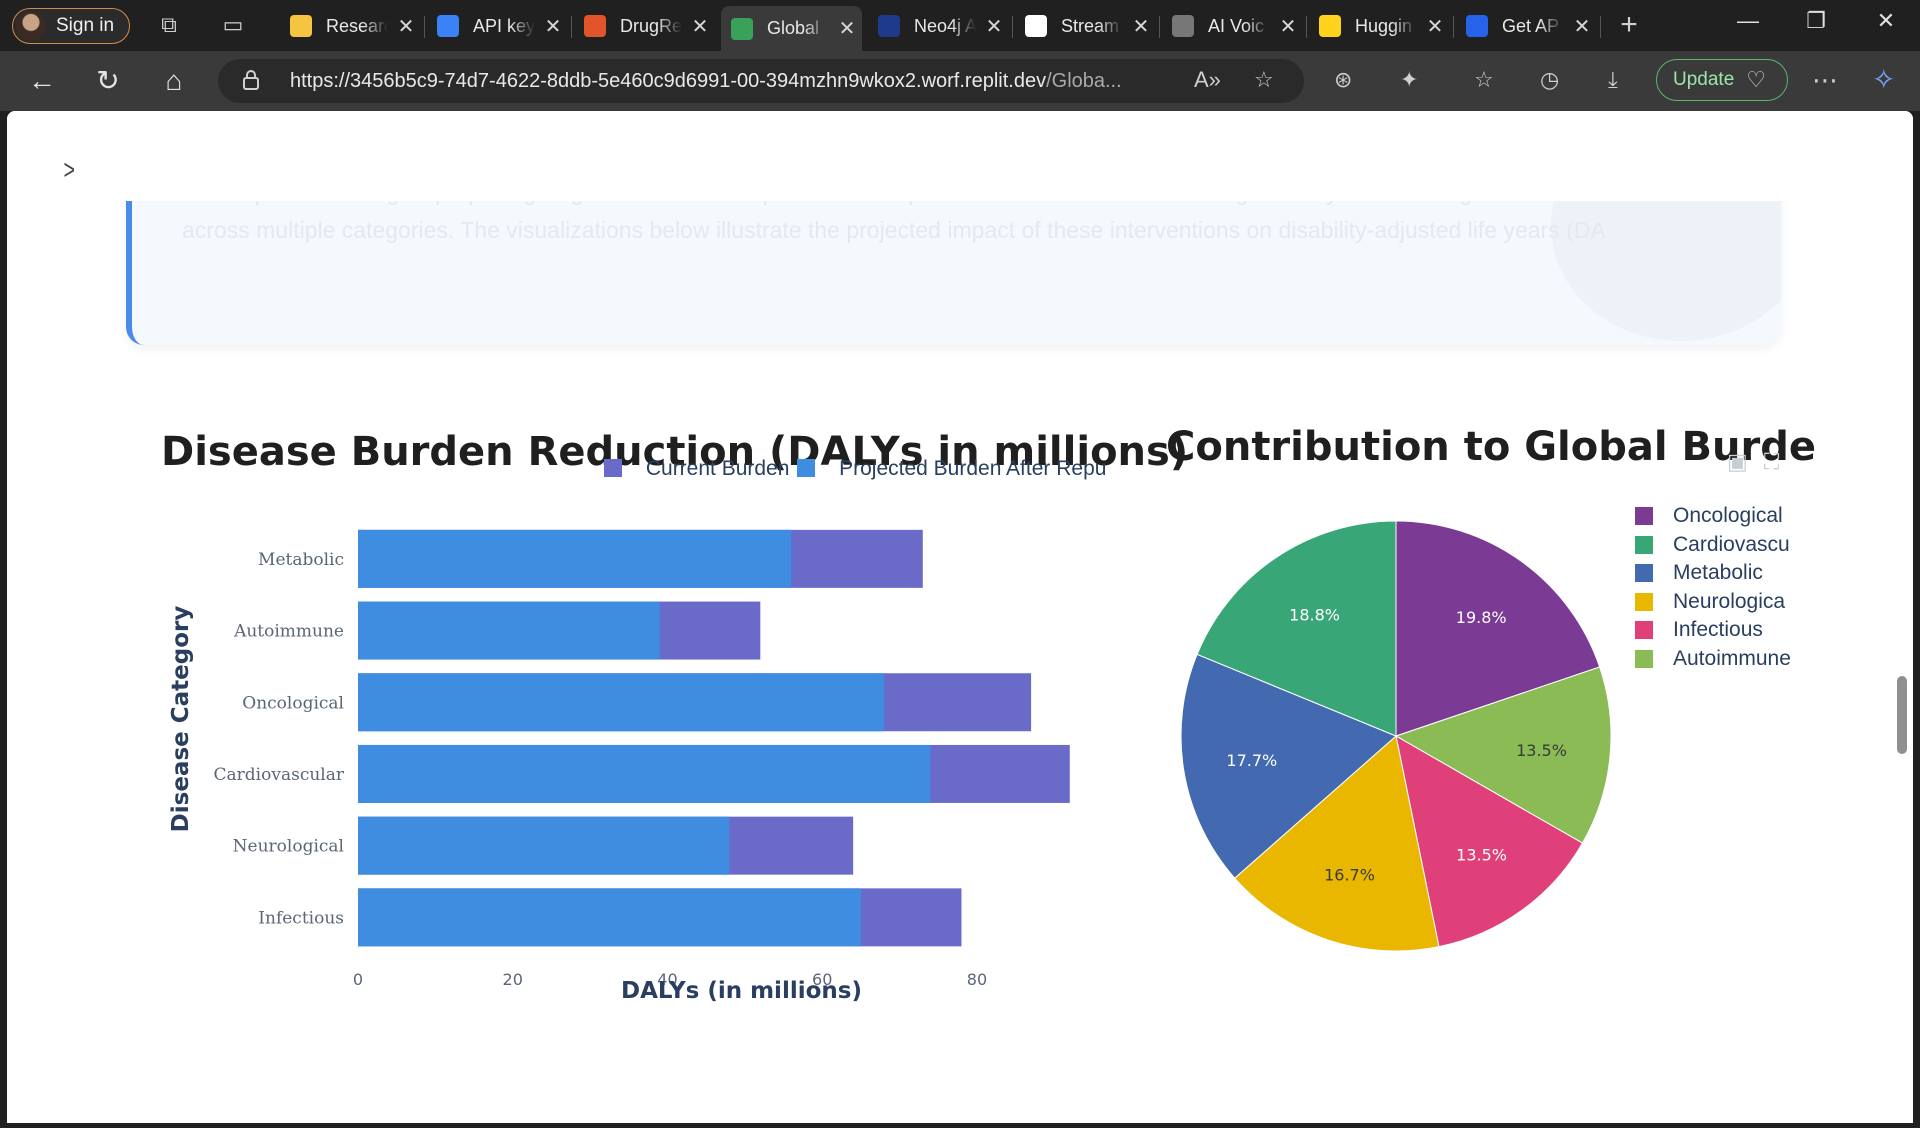 The image size is (1920, 1128). I want to click on workspaces-icon: ⧉, so click(169, 25).